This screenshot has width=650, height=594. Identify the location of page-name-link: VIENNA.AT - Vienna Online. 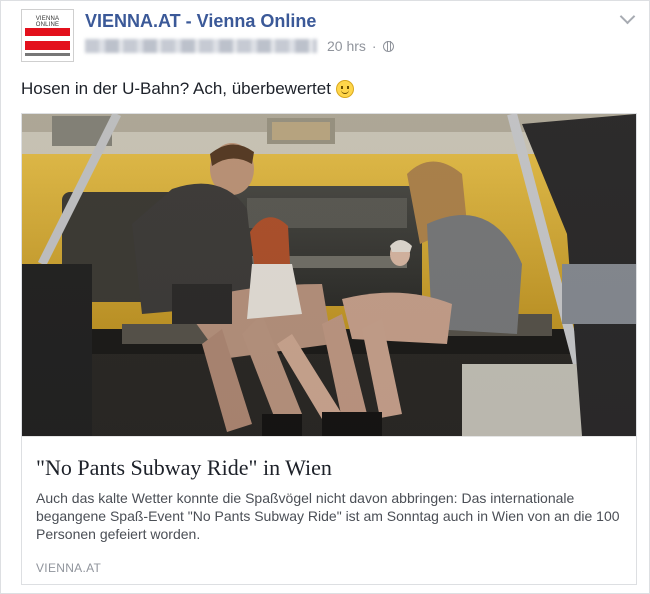
(200, 21).